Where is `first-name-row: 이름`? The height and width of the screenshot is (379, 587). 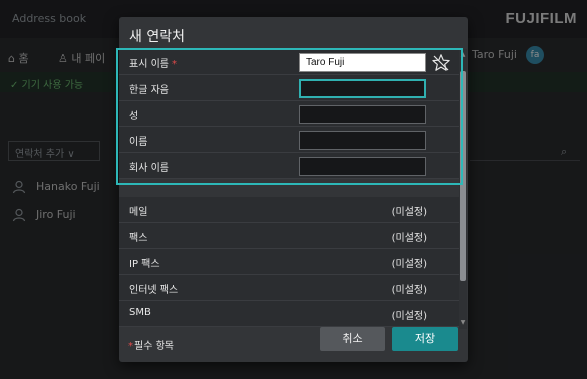 first-name-row: 이름 is located at coordinates (289, 140).